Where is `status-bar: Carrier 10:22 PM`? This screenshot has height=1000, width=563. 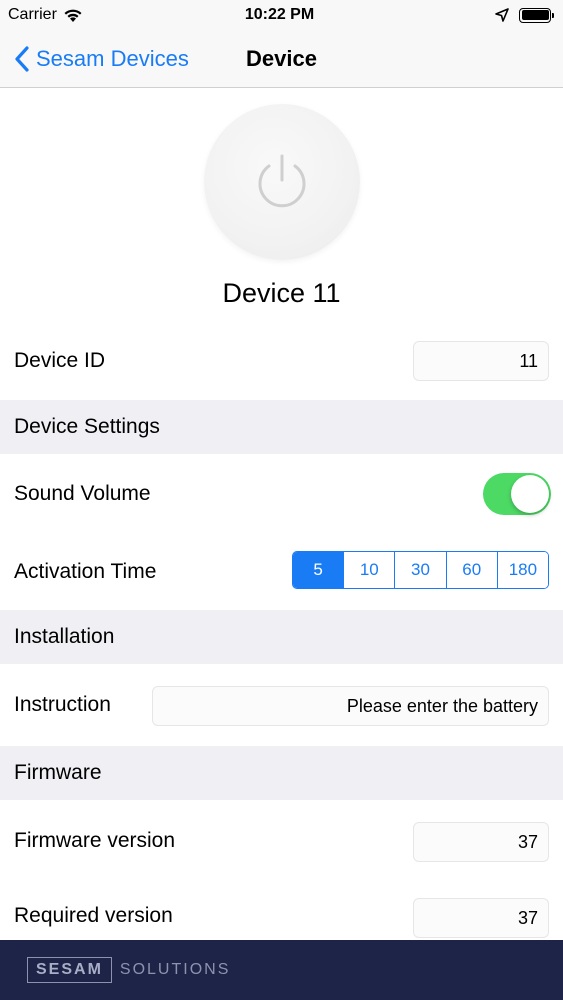 status-bar: Carrier 10:22 PM is located at coordinates (281, 15).